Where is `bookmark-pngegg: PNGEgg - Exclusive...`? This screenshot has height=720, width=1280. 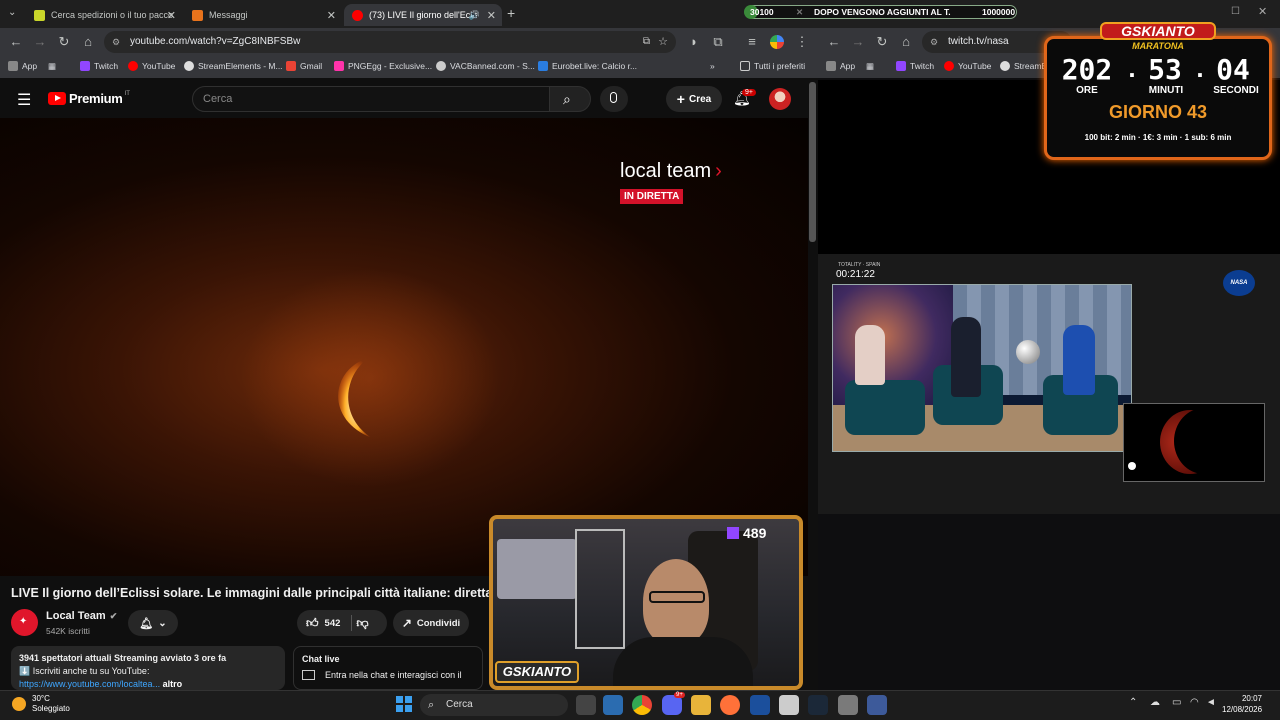
bookmark-pngegg: PNGEgg - Exclusive... is located at coordinates (383, 66).